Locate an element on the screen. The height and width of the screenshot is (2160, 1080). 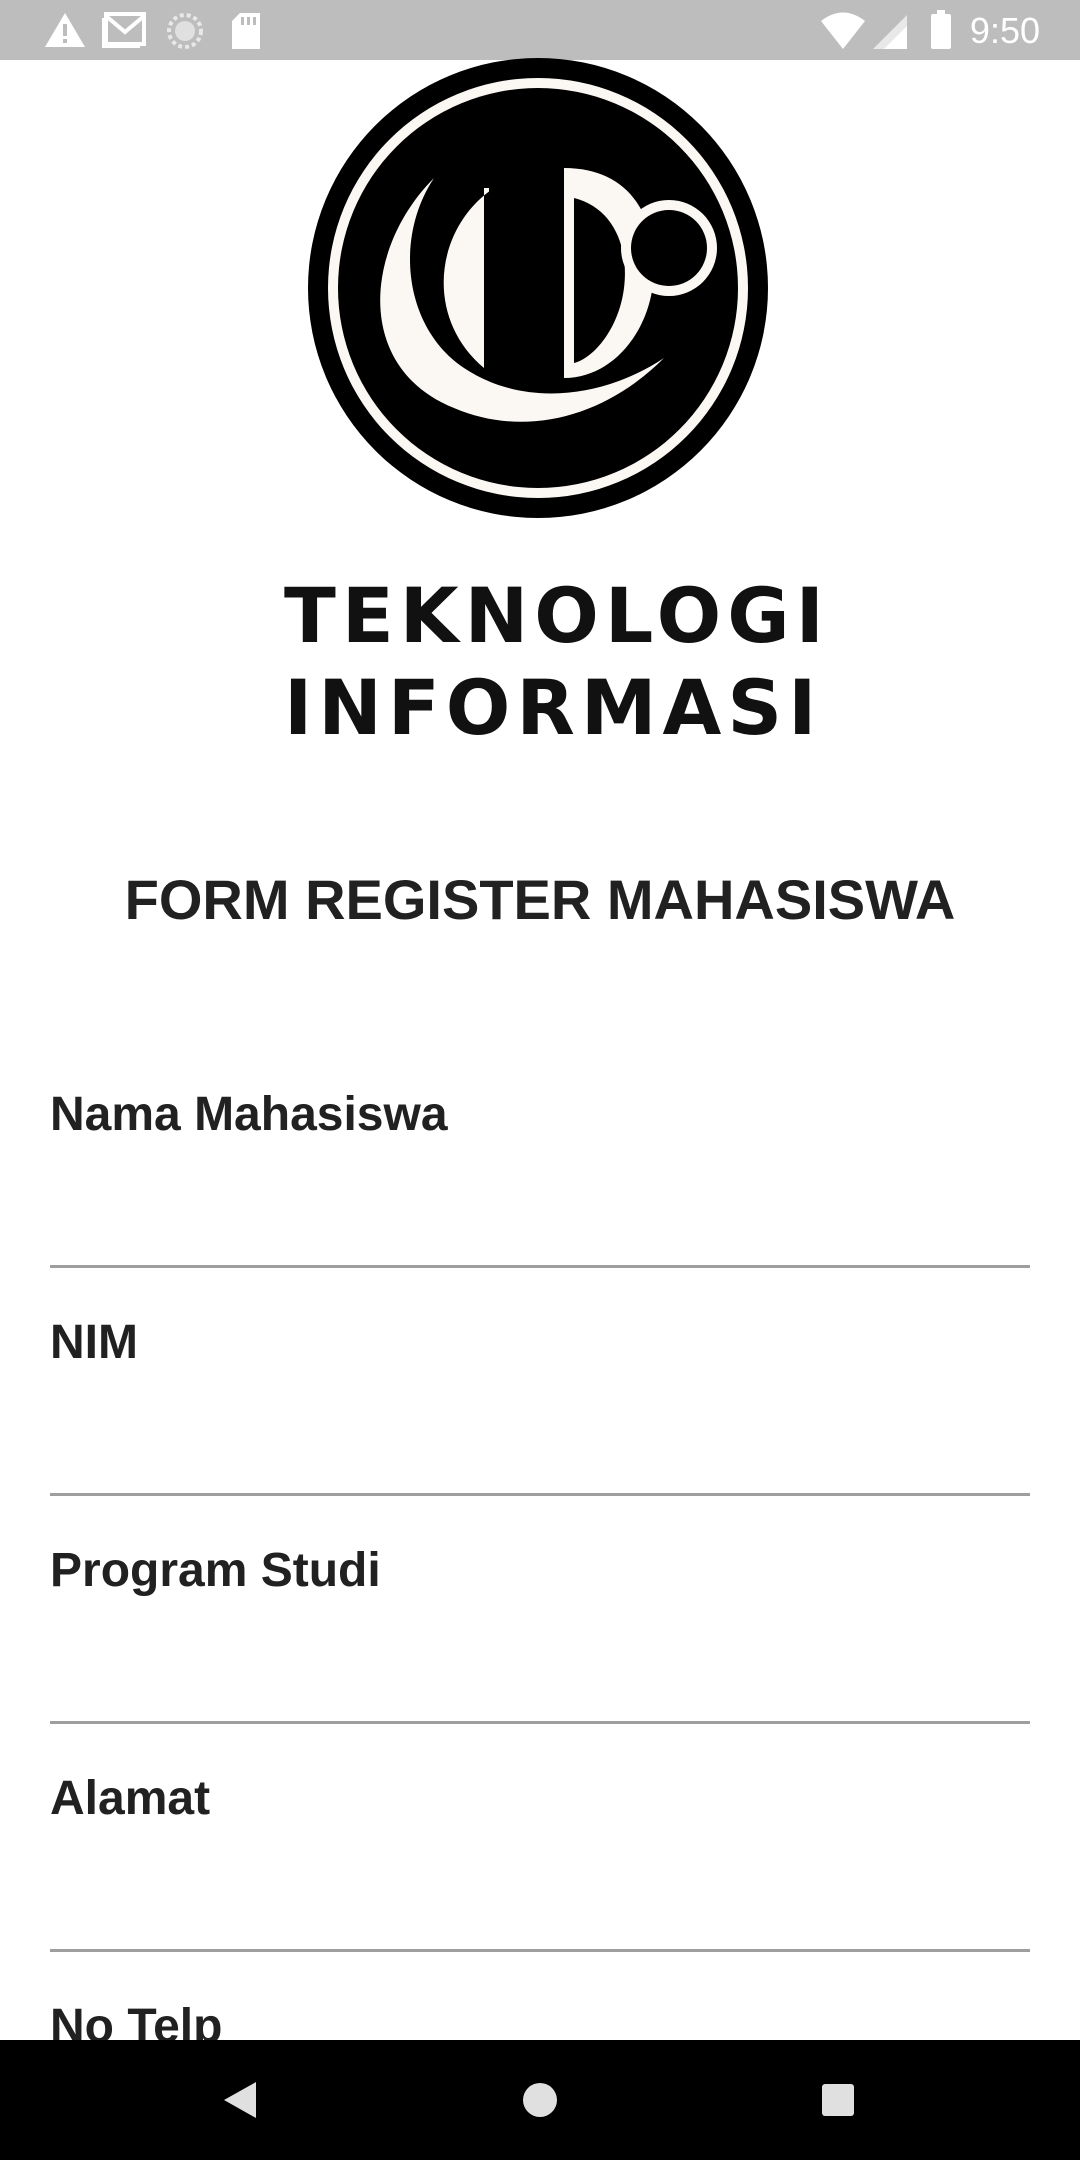
field-label: Nama Mahasiswa is located at coordinates (249, 1114).